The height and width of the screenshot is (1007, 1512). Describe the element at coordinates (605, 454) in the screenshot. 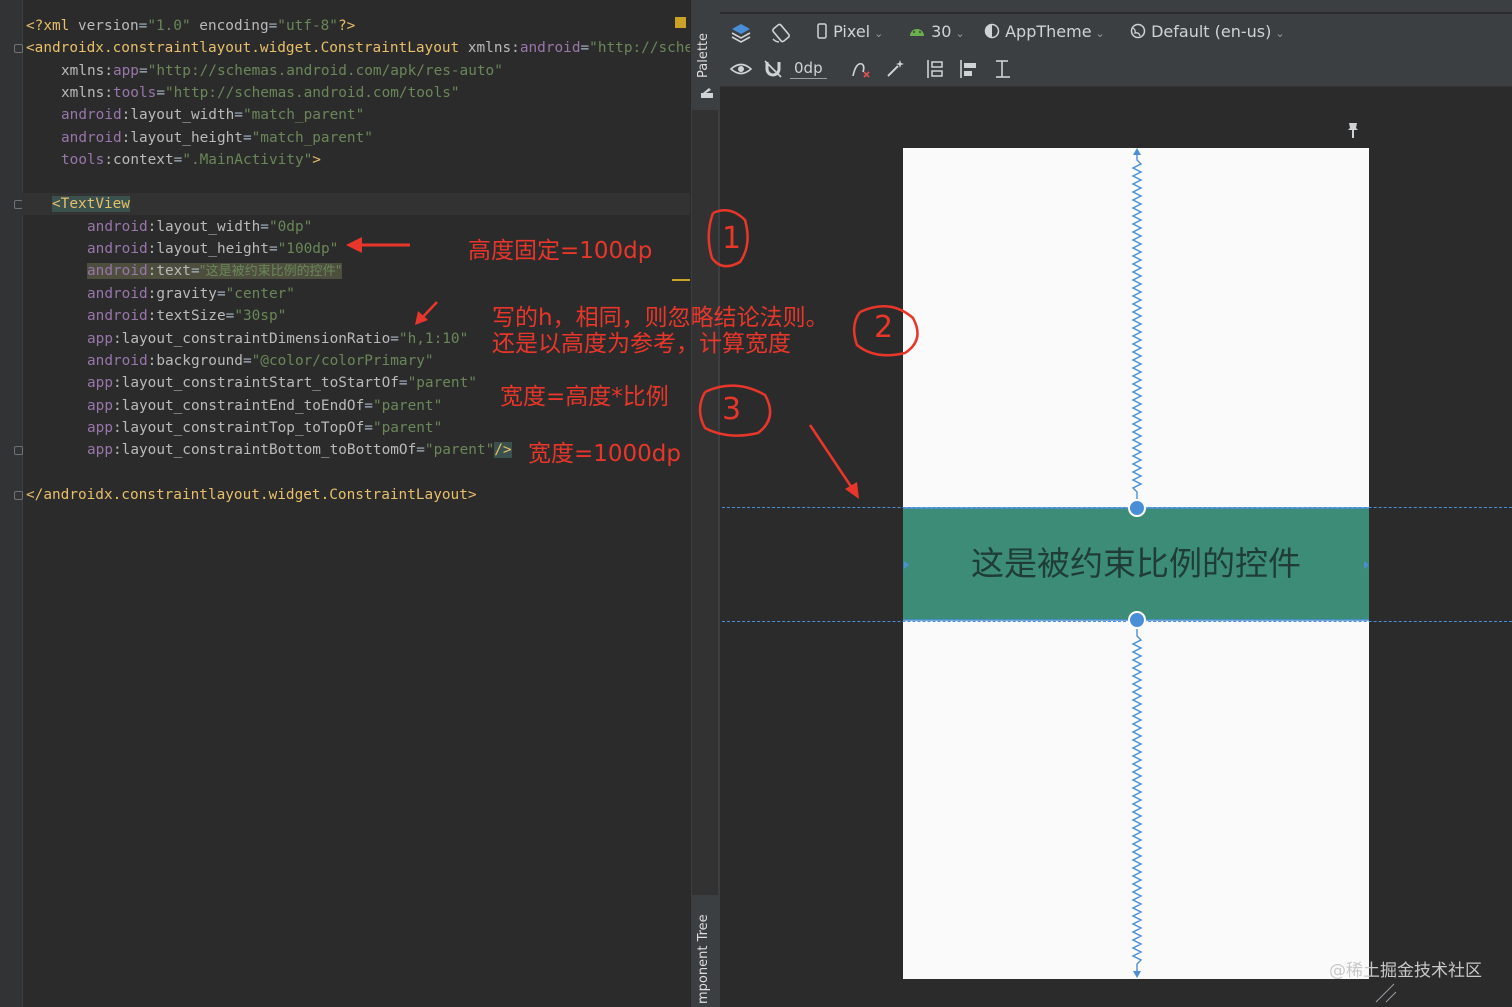

I see `annotation-width-value: 宽度=1000dp` at that location.